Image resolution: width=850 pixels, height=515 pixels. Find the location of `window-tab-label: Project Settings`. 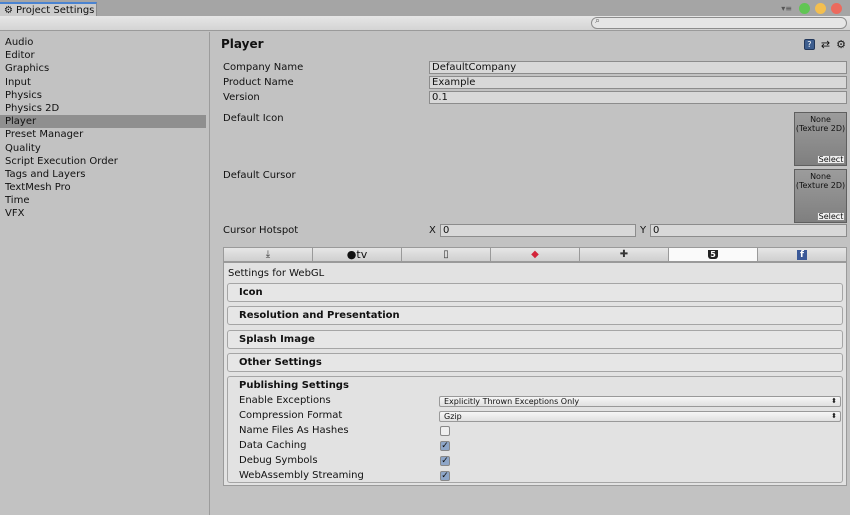

window-tab-label: Project Settings is located at coordinates (55, 10).